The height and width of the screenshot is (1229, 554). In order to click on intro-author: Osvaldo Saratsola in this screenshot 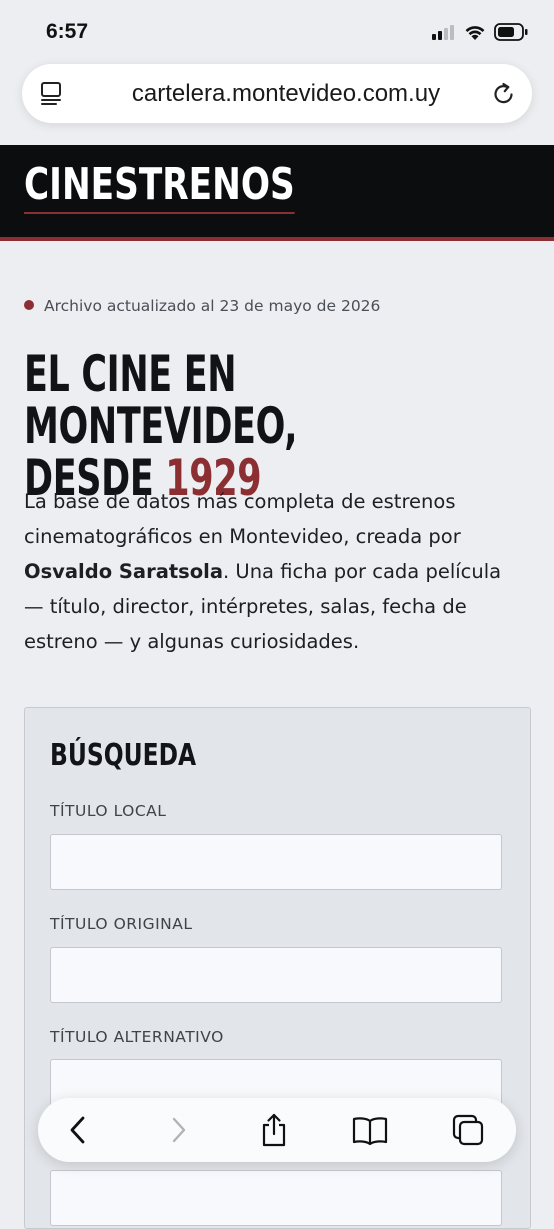, I will do `click(124, 571)`.